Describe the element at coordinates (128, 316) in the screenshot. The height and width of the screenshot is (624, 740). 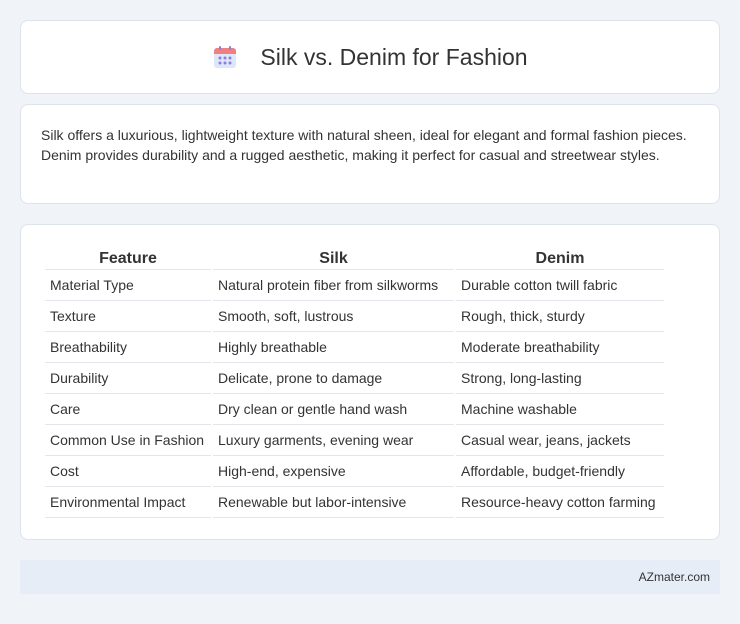
I see `feature-cell: Texture` at that location.